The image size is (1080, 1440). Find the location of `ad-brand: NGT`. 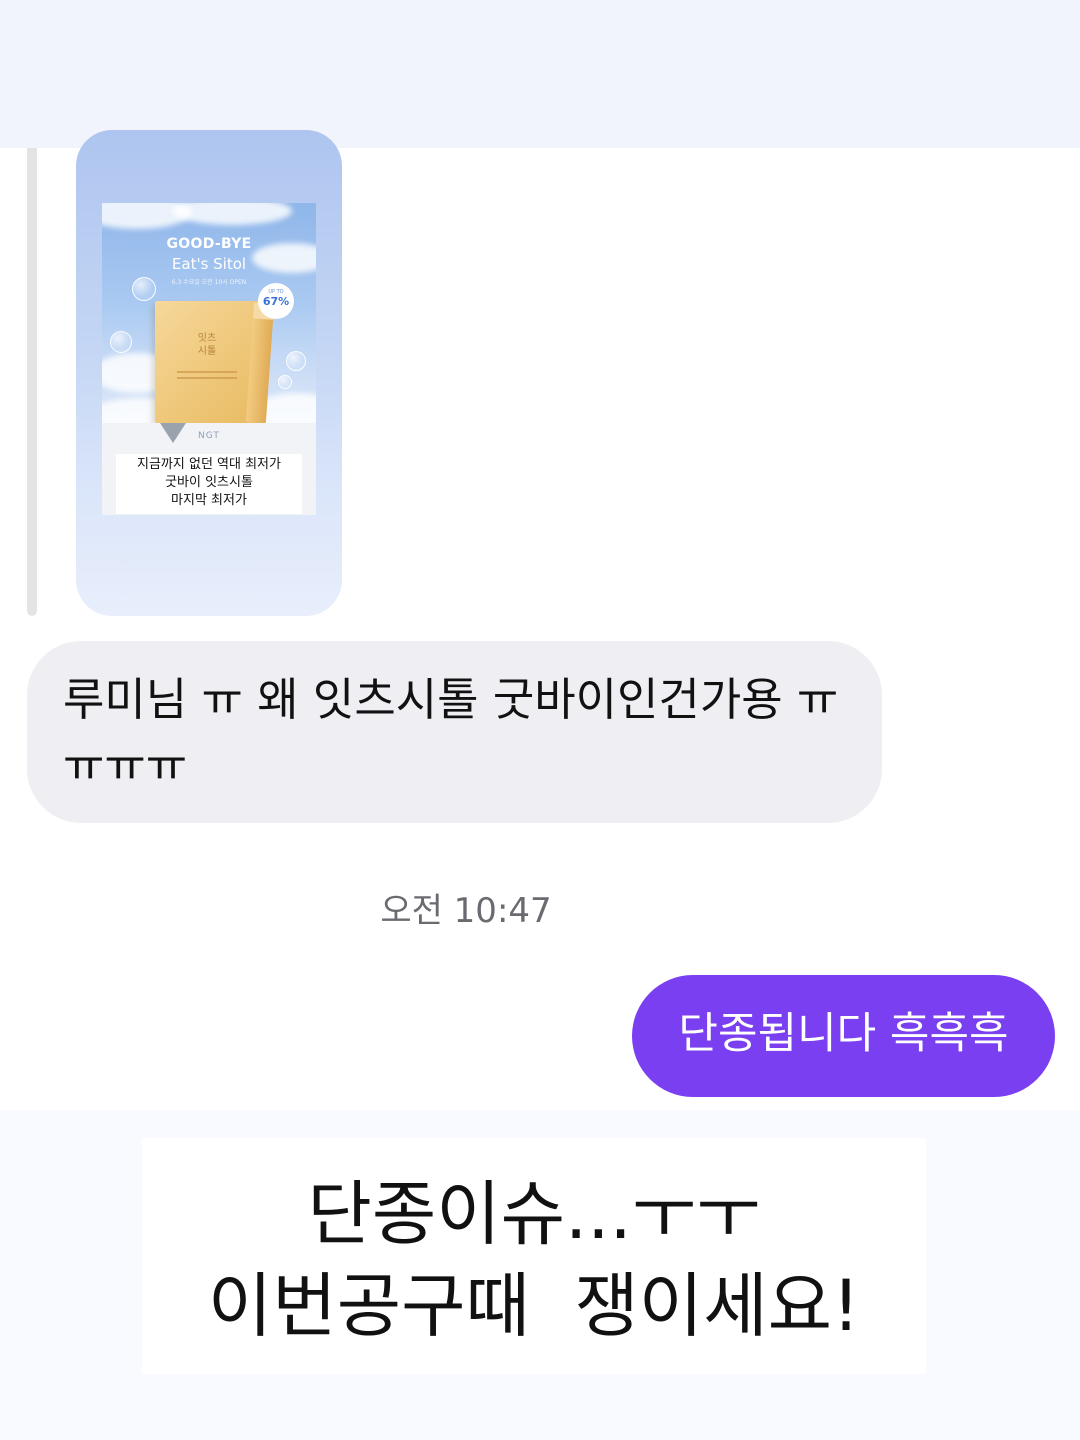

ad-brand: NGT is located at coordinates (209, 436).